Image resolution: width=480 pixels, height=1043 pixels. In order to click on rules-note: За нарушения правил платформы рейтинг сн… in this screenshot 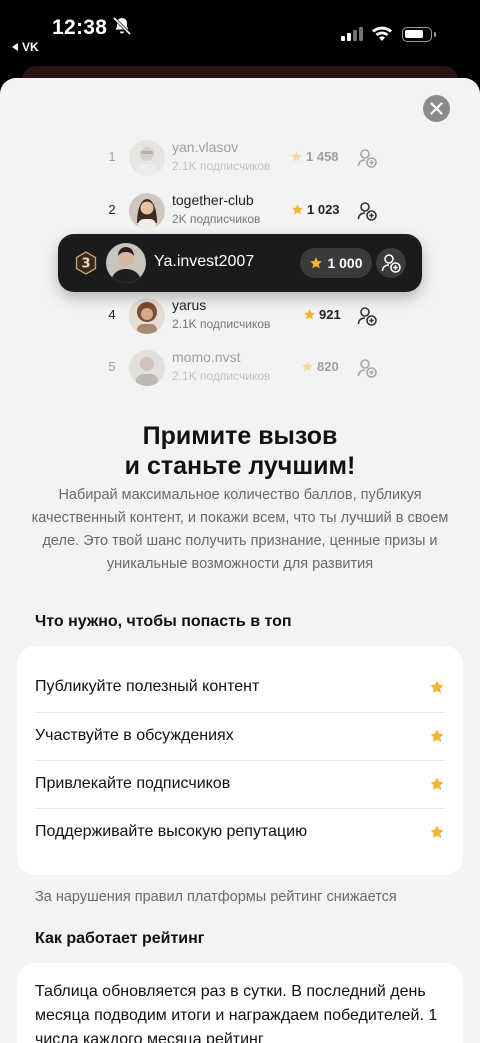, I will do `click(216, 897)`.